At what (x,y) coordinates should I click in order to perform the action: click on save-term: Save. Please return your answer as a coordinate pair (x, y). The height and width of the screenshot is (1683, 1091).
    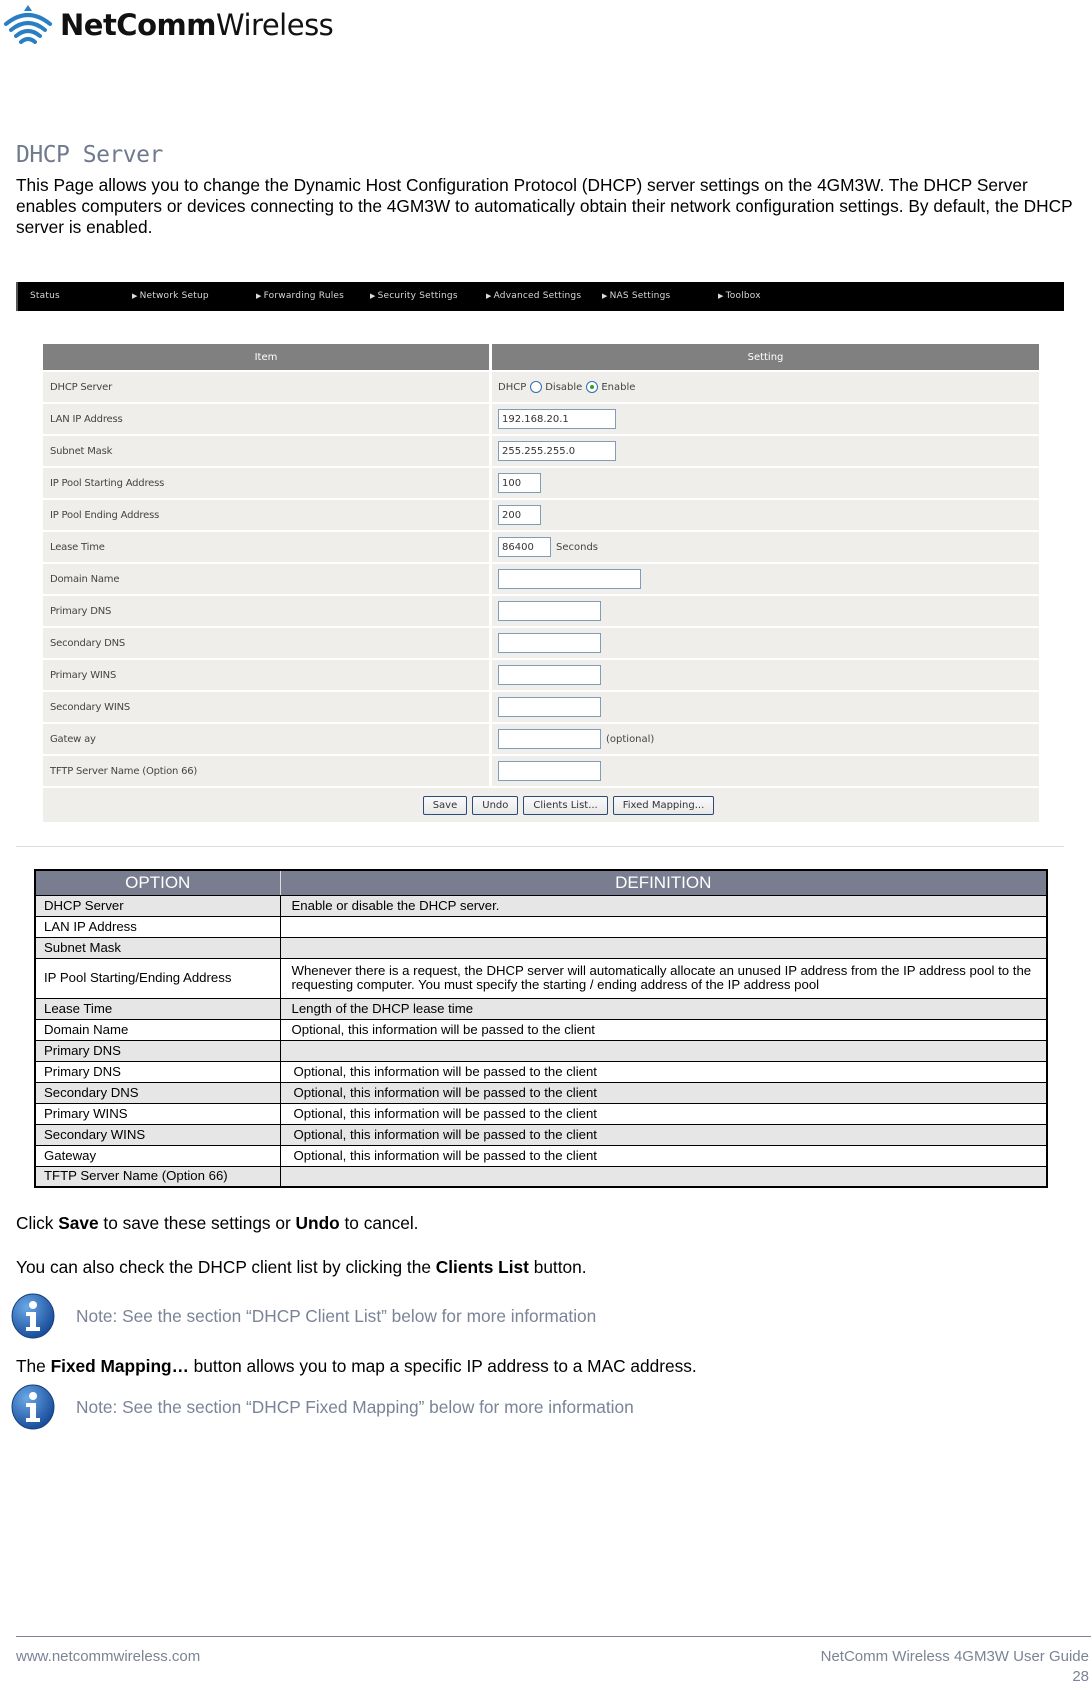
    Looking at the image, I should click on (78, 1223).